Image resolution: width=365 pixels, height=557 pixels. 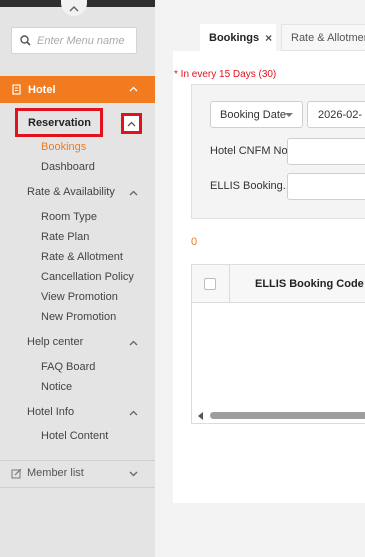 What do you see at coordinates (326, 151) in the screenshot?
I see `hotel-cnfm-input` at bounding box center [326, 151].